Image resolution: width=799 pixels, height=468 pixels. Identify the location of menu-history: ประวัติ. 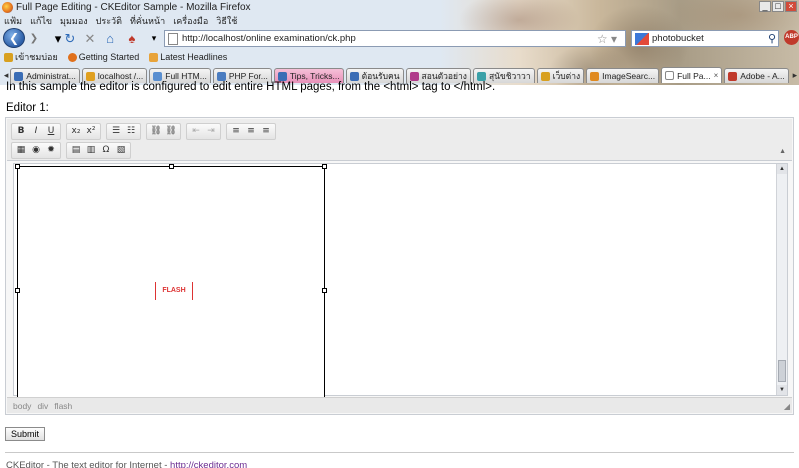
(109, 20).